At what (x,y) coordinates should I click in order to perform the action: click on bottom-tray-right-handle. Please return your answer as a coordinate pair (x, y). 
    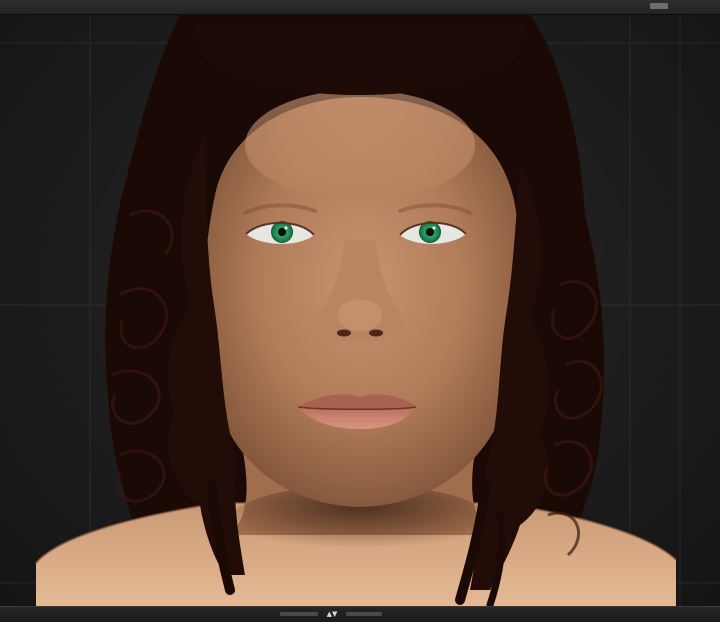
    Looking at the image, I should click on (364, 614).